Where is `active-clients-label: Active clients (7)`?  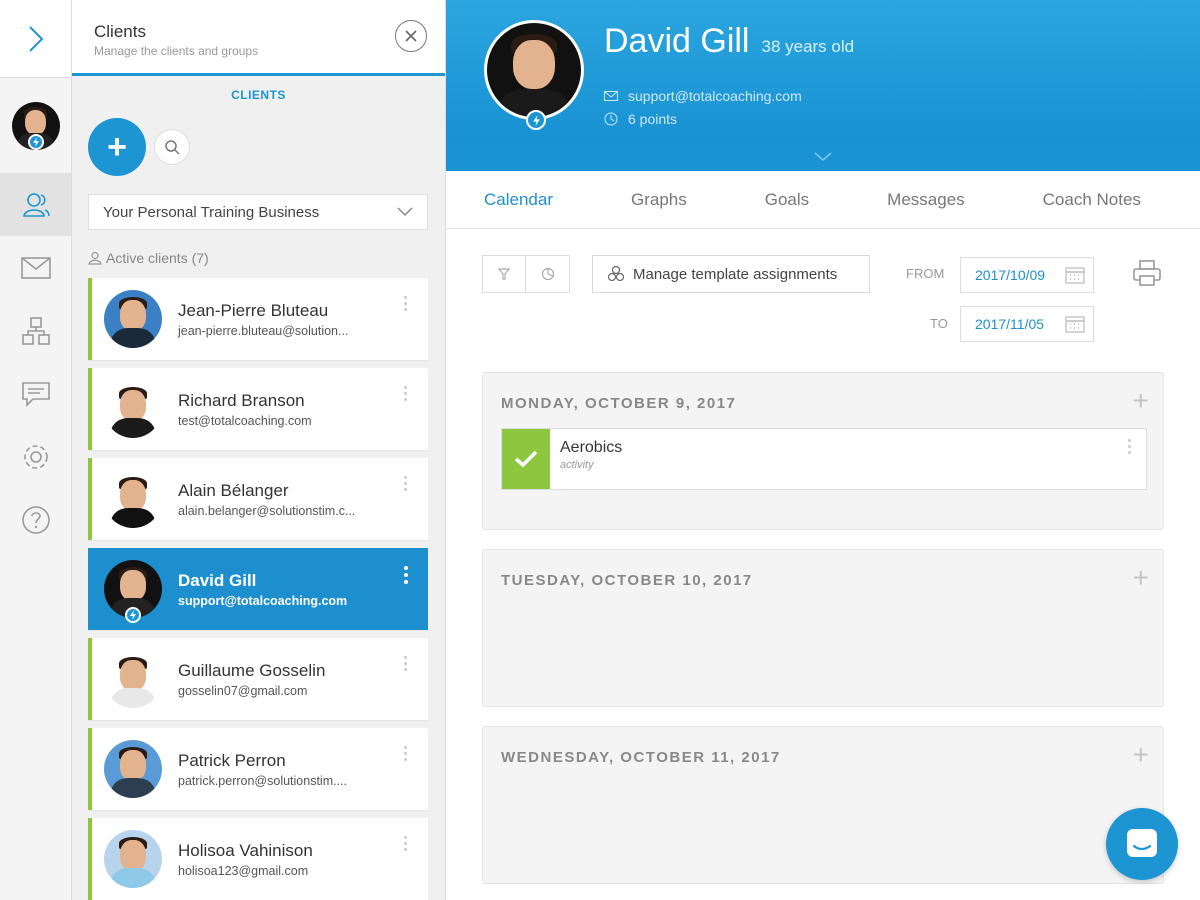 active-clients-label: Active clients (7) is located at coordinates (148, 258).